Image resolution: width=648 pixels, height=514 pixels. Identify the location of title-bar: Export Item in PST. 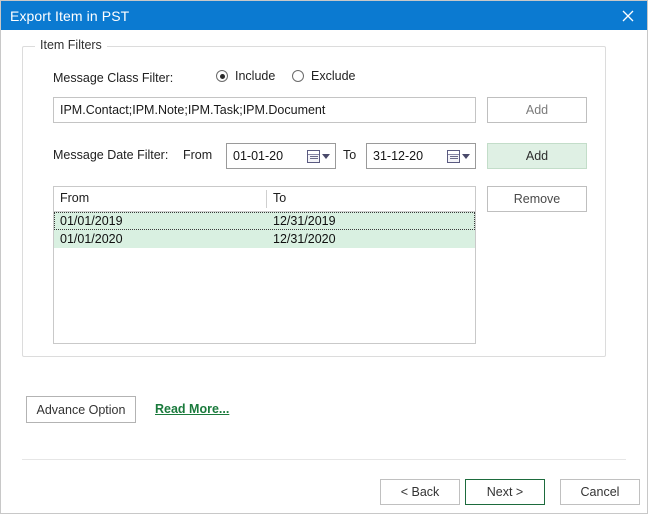
(324, 15).